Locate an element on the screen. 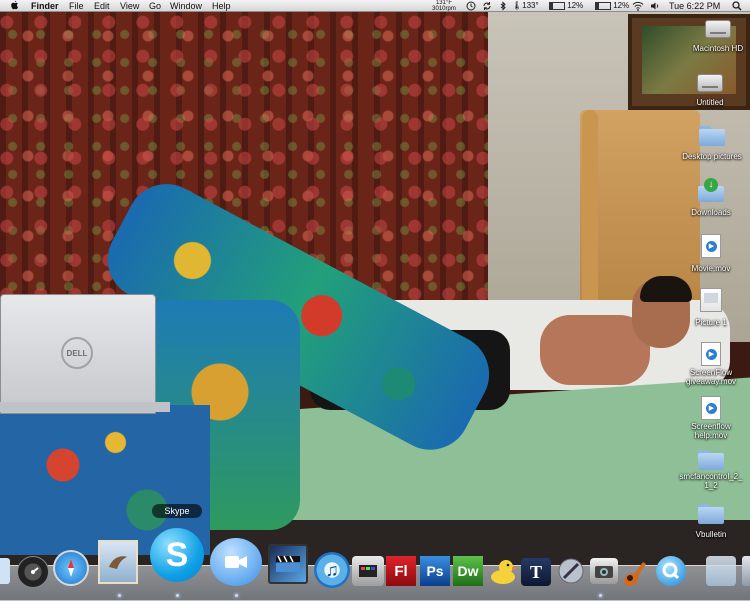  menu-window: Window is located at coordinates (186, 6).